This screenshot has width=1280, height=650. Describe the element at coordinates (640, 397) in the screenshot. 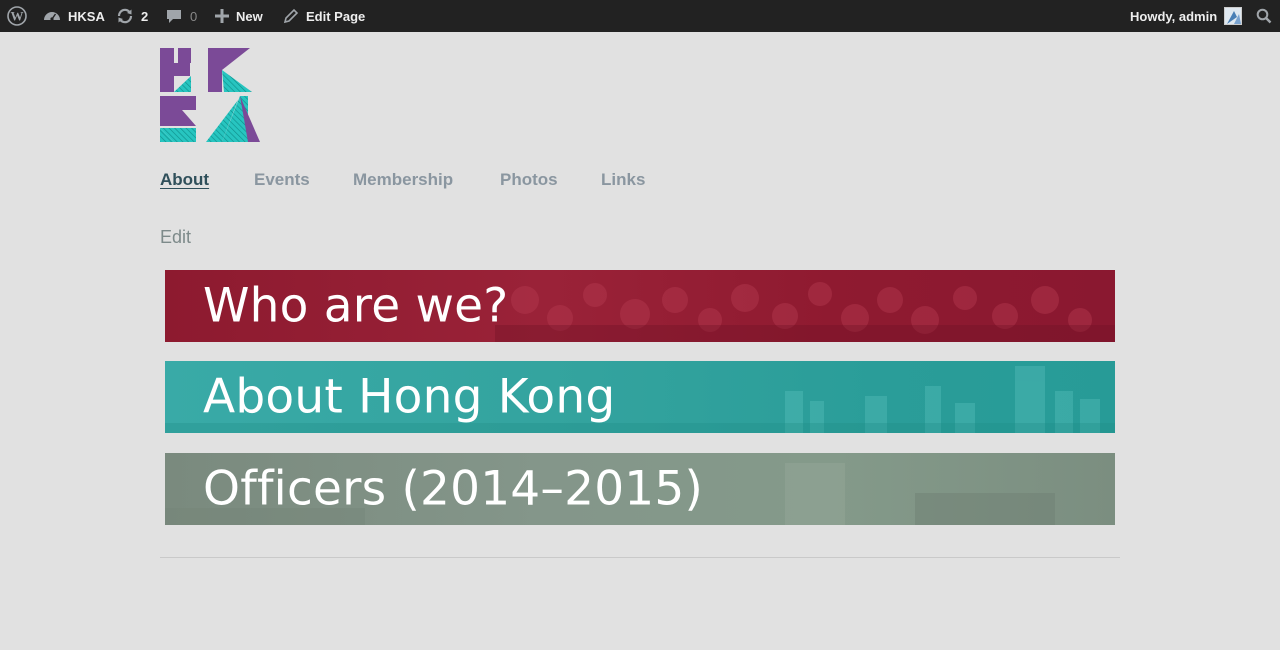

I see `banner-about-hong-kong: About Hong Kong` at that location.